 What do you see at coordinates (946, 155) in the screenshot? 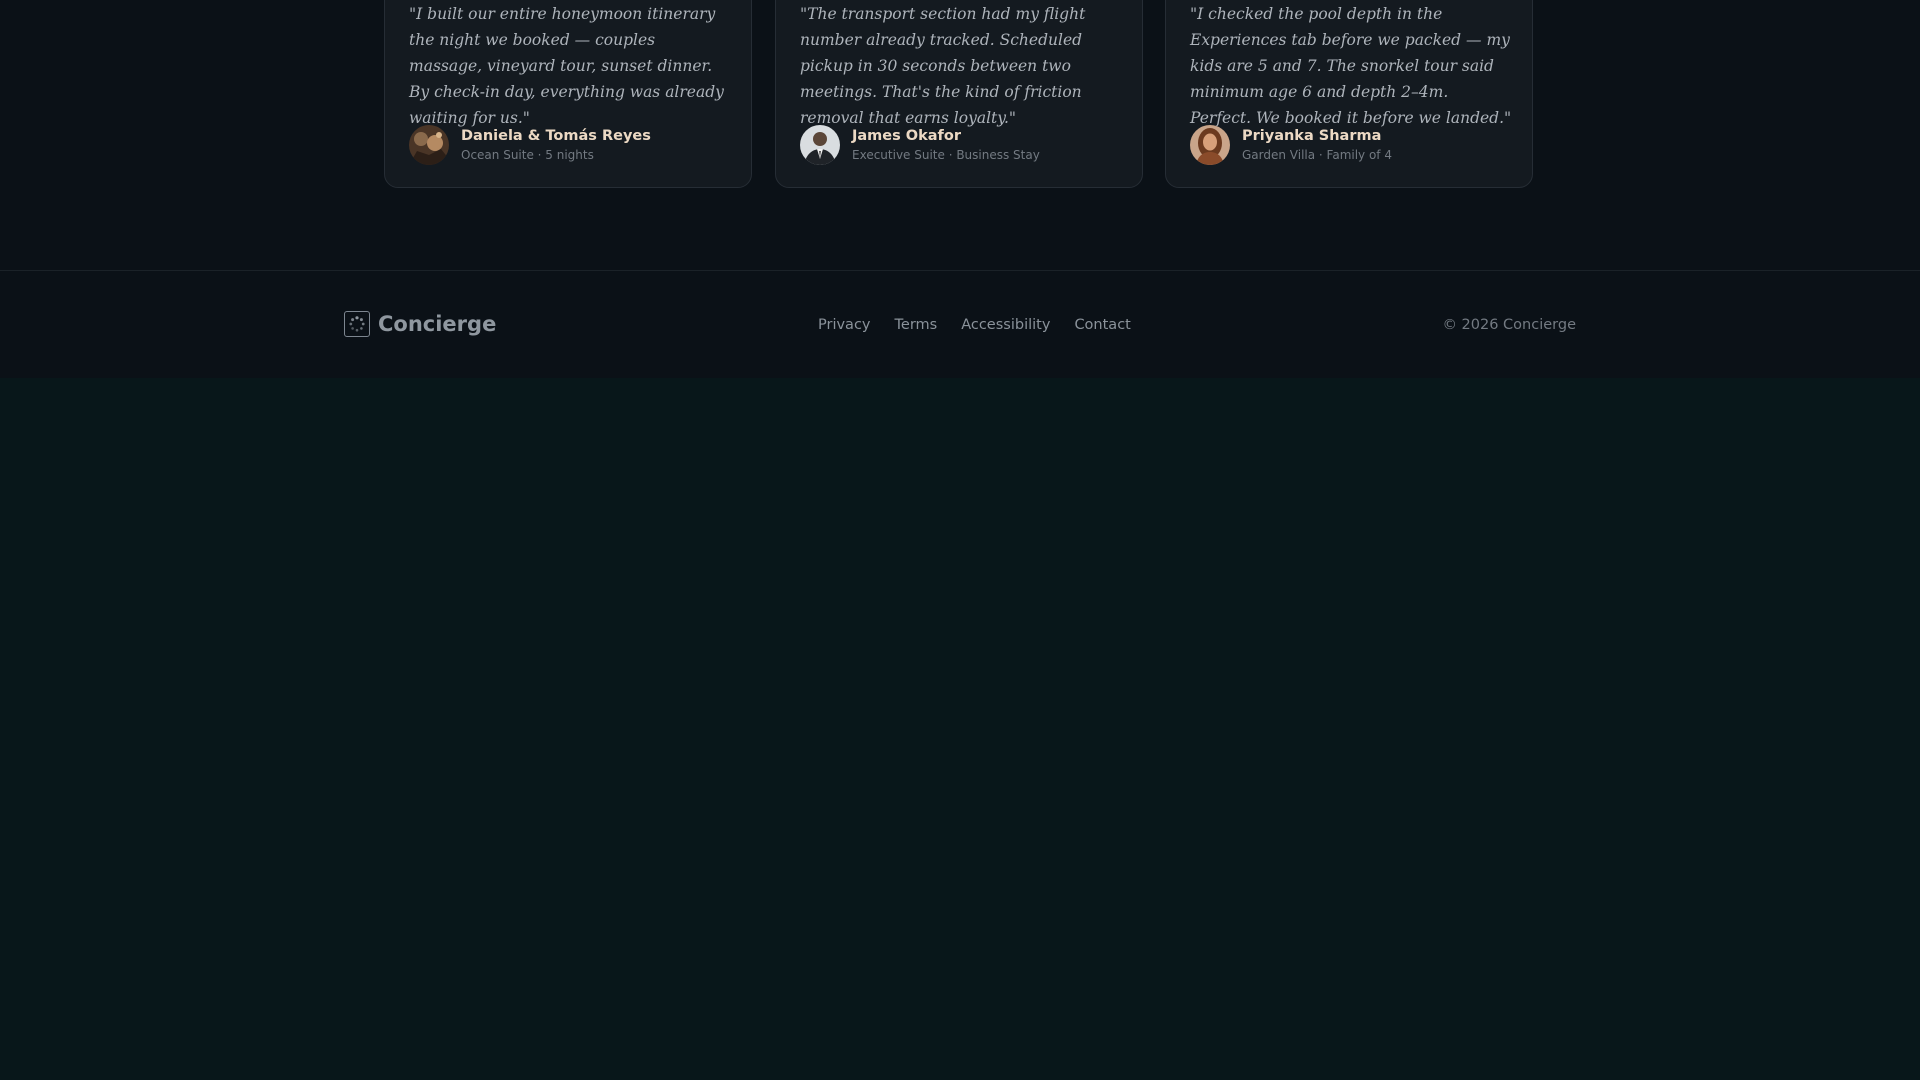
I see `author-meta: Executive Suite · Business Stay` at bounding box center [946, 155].